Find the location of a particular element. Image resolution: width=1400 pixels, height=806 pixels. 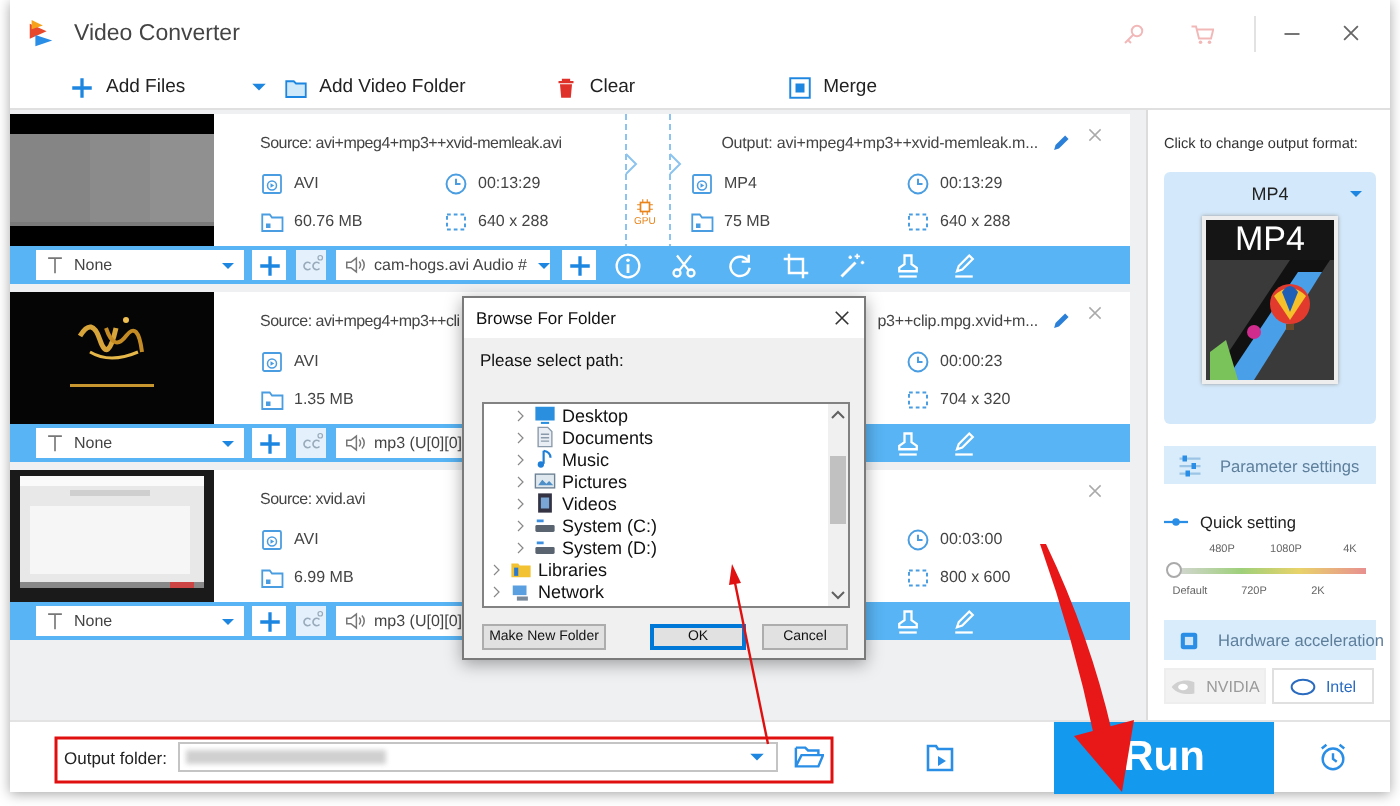

folder-name: Videos is located at coordinates (589, 503).